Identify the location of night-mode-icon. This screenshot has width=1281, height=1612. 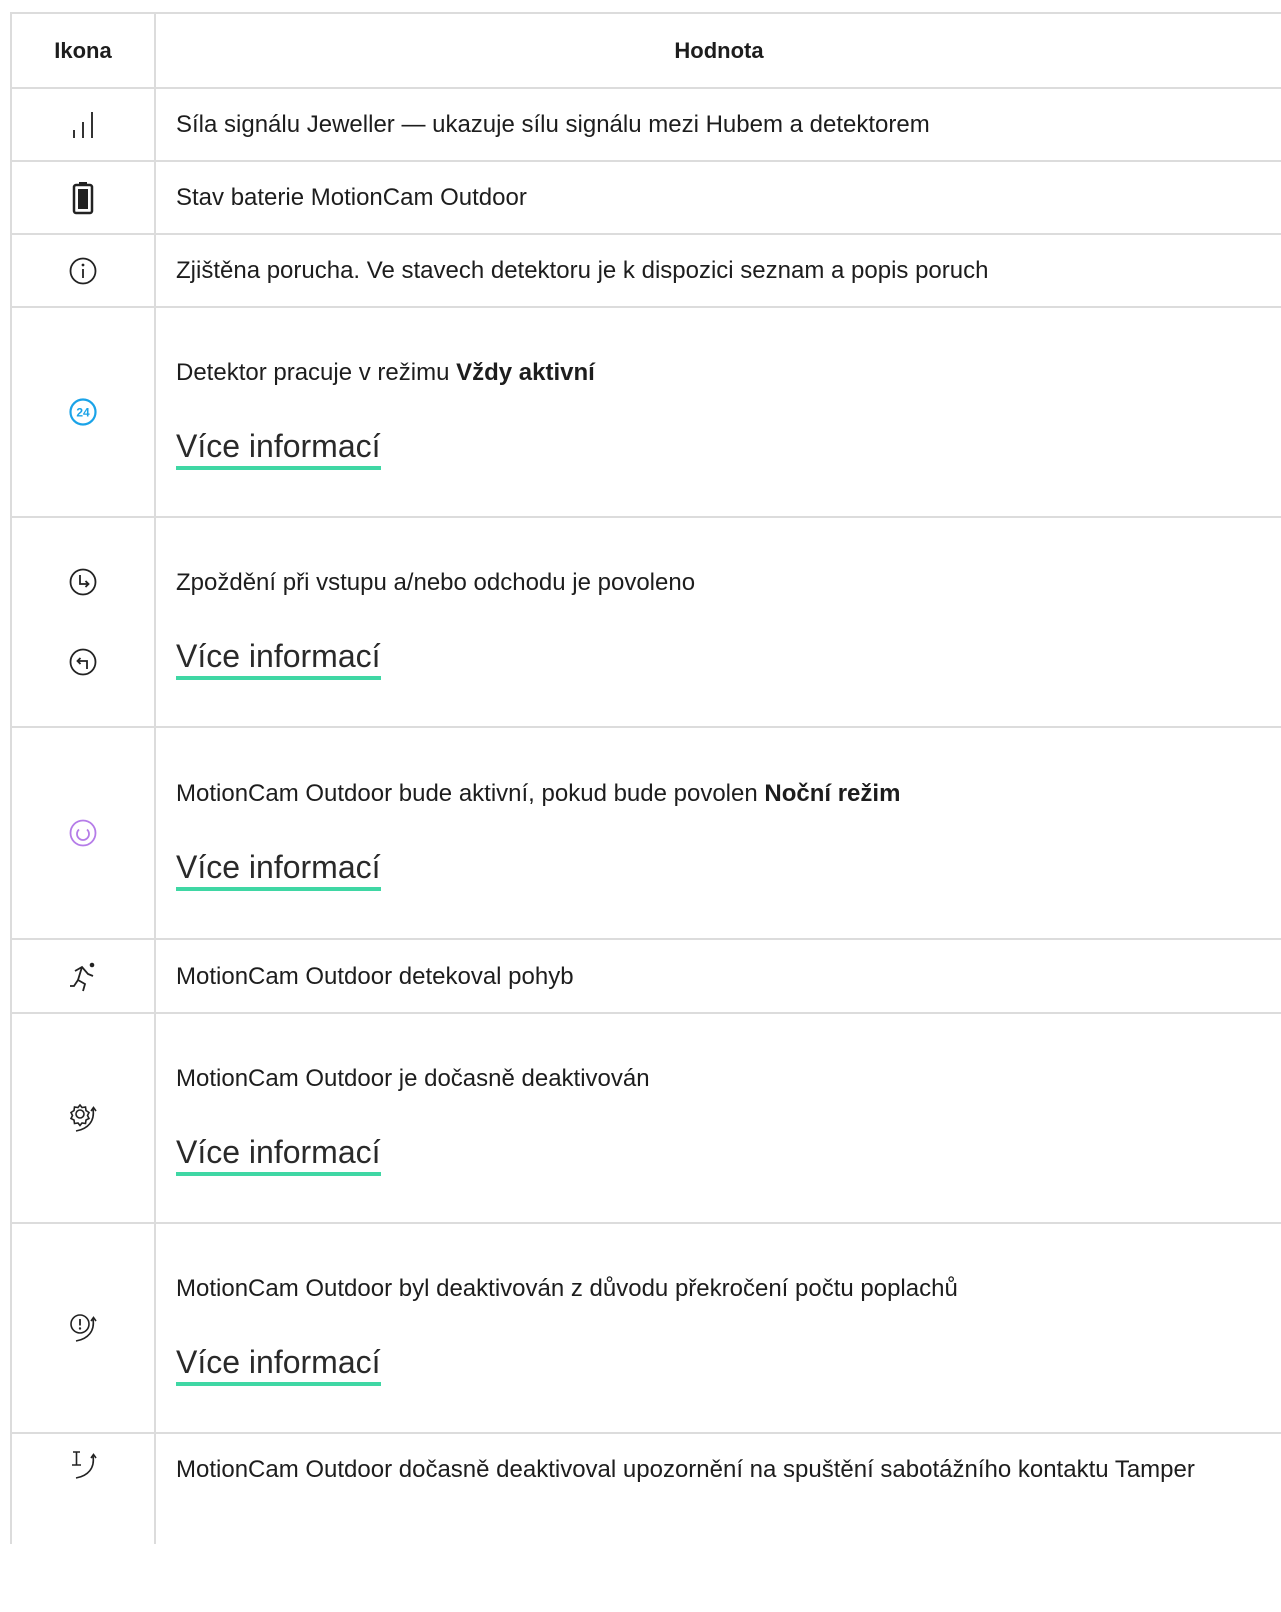
(83, 833).